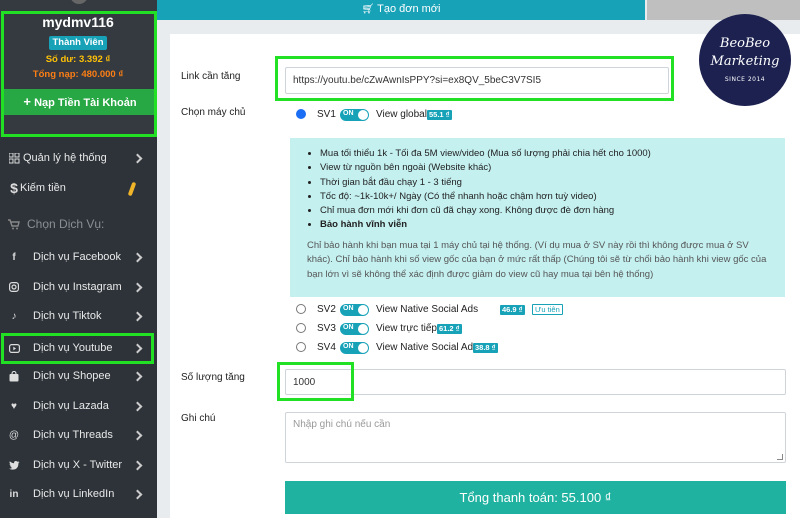  I want to click on sidebar-item-label: Quản lý hệ thống, so click(65, 158).